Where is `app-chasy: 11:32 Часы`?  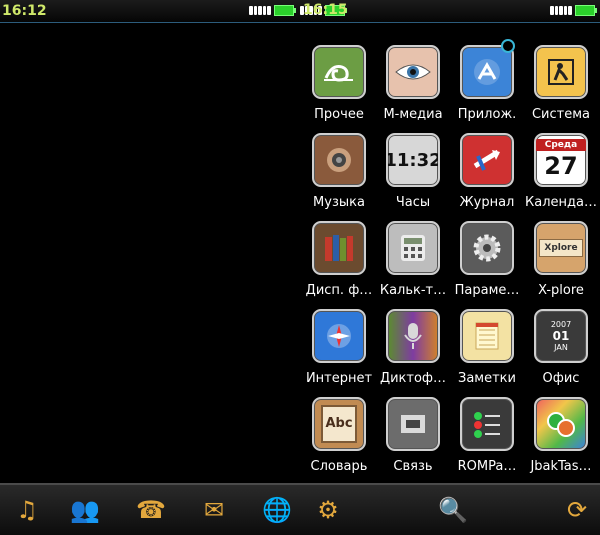
app-chasy: 11:32 Часы is located at coordinates (413, 171).